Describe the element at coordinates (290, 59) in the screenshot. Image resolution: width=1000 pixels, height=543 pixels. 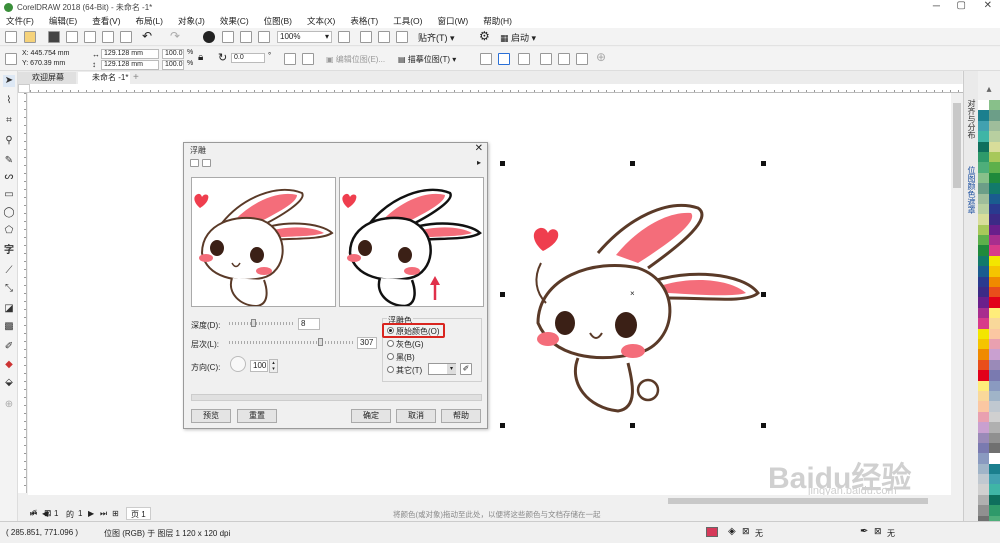
I see `mirror-horizontal-icon` at that location.